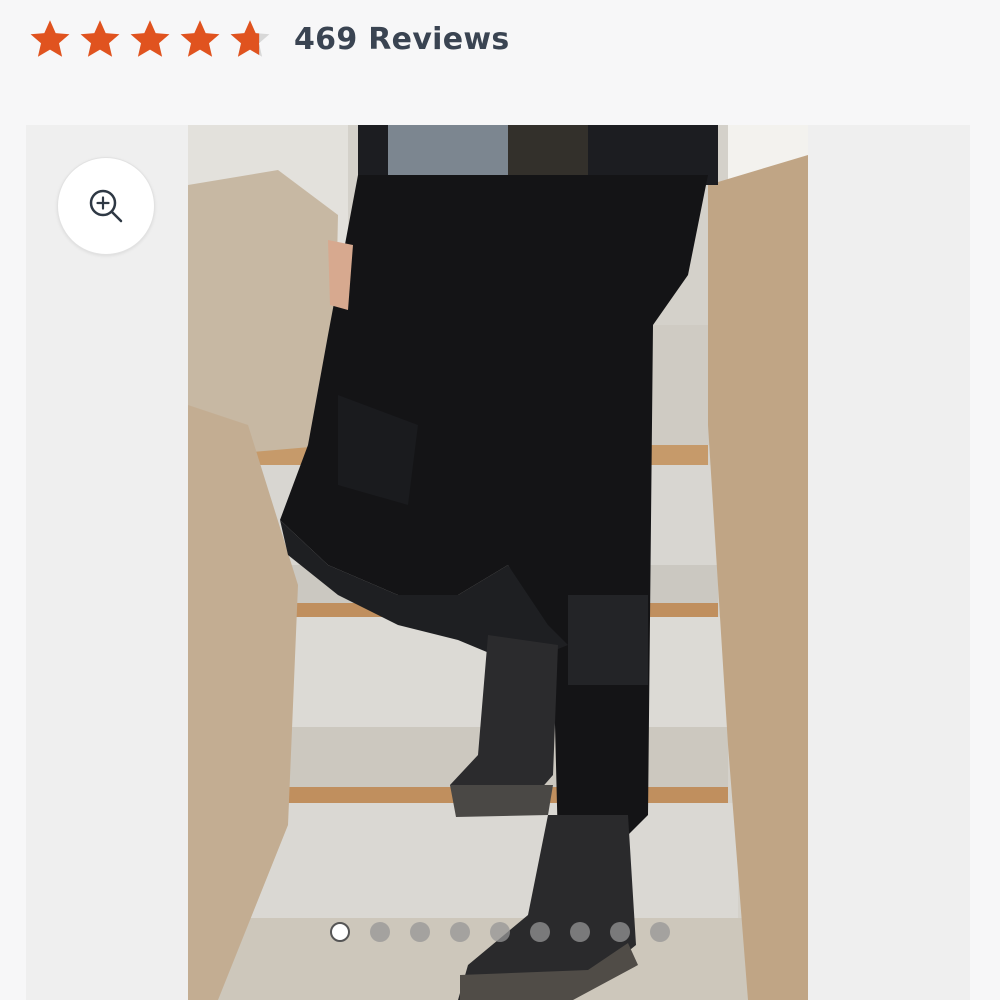 This screenshot has width=1000, height=1000. I want to click on star-rating, so click(150, 39).